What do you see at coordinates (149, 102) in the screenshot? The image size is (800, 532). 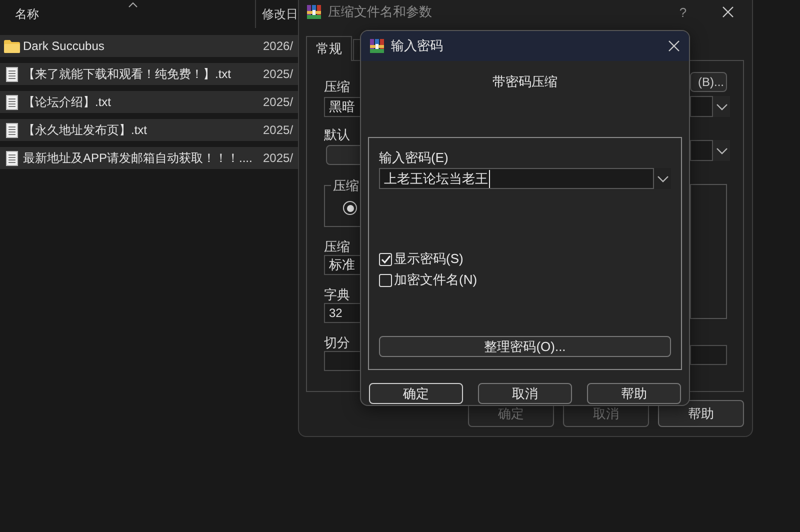 I see `file-row: 【论坛介绍】.txt 2025/` at bounding box center [149, 102].